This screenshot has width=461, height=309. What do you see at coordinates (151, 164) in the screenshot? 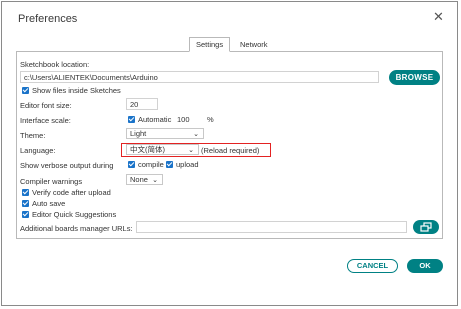
I see `compile-label: compile` at bounding box center [151, 164].